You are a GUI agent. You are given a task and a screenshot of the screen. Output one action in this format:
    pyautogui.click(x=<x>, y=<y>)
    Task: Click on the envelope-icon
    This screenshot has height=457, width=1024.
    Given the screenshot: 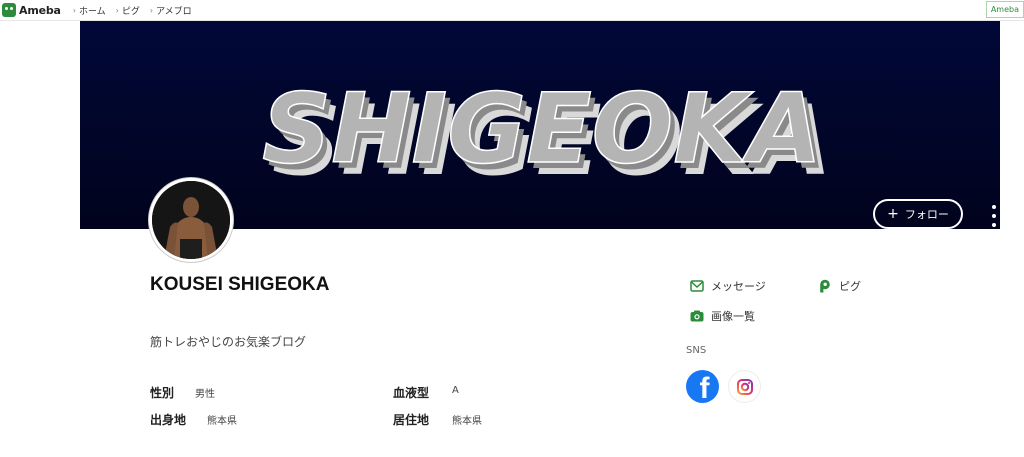 What is the action you would take?
    pyautogui.click(x=697, y=286)
    